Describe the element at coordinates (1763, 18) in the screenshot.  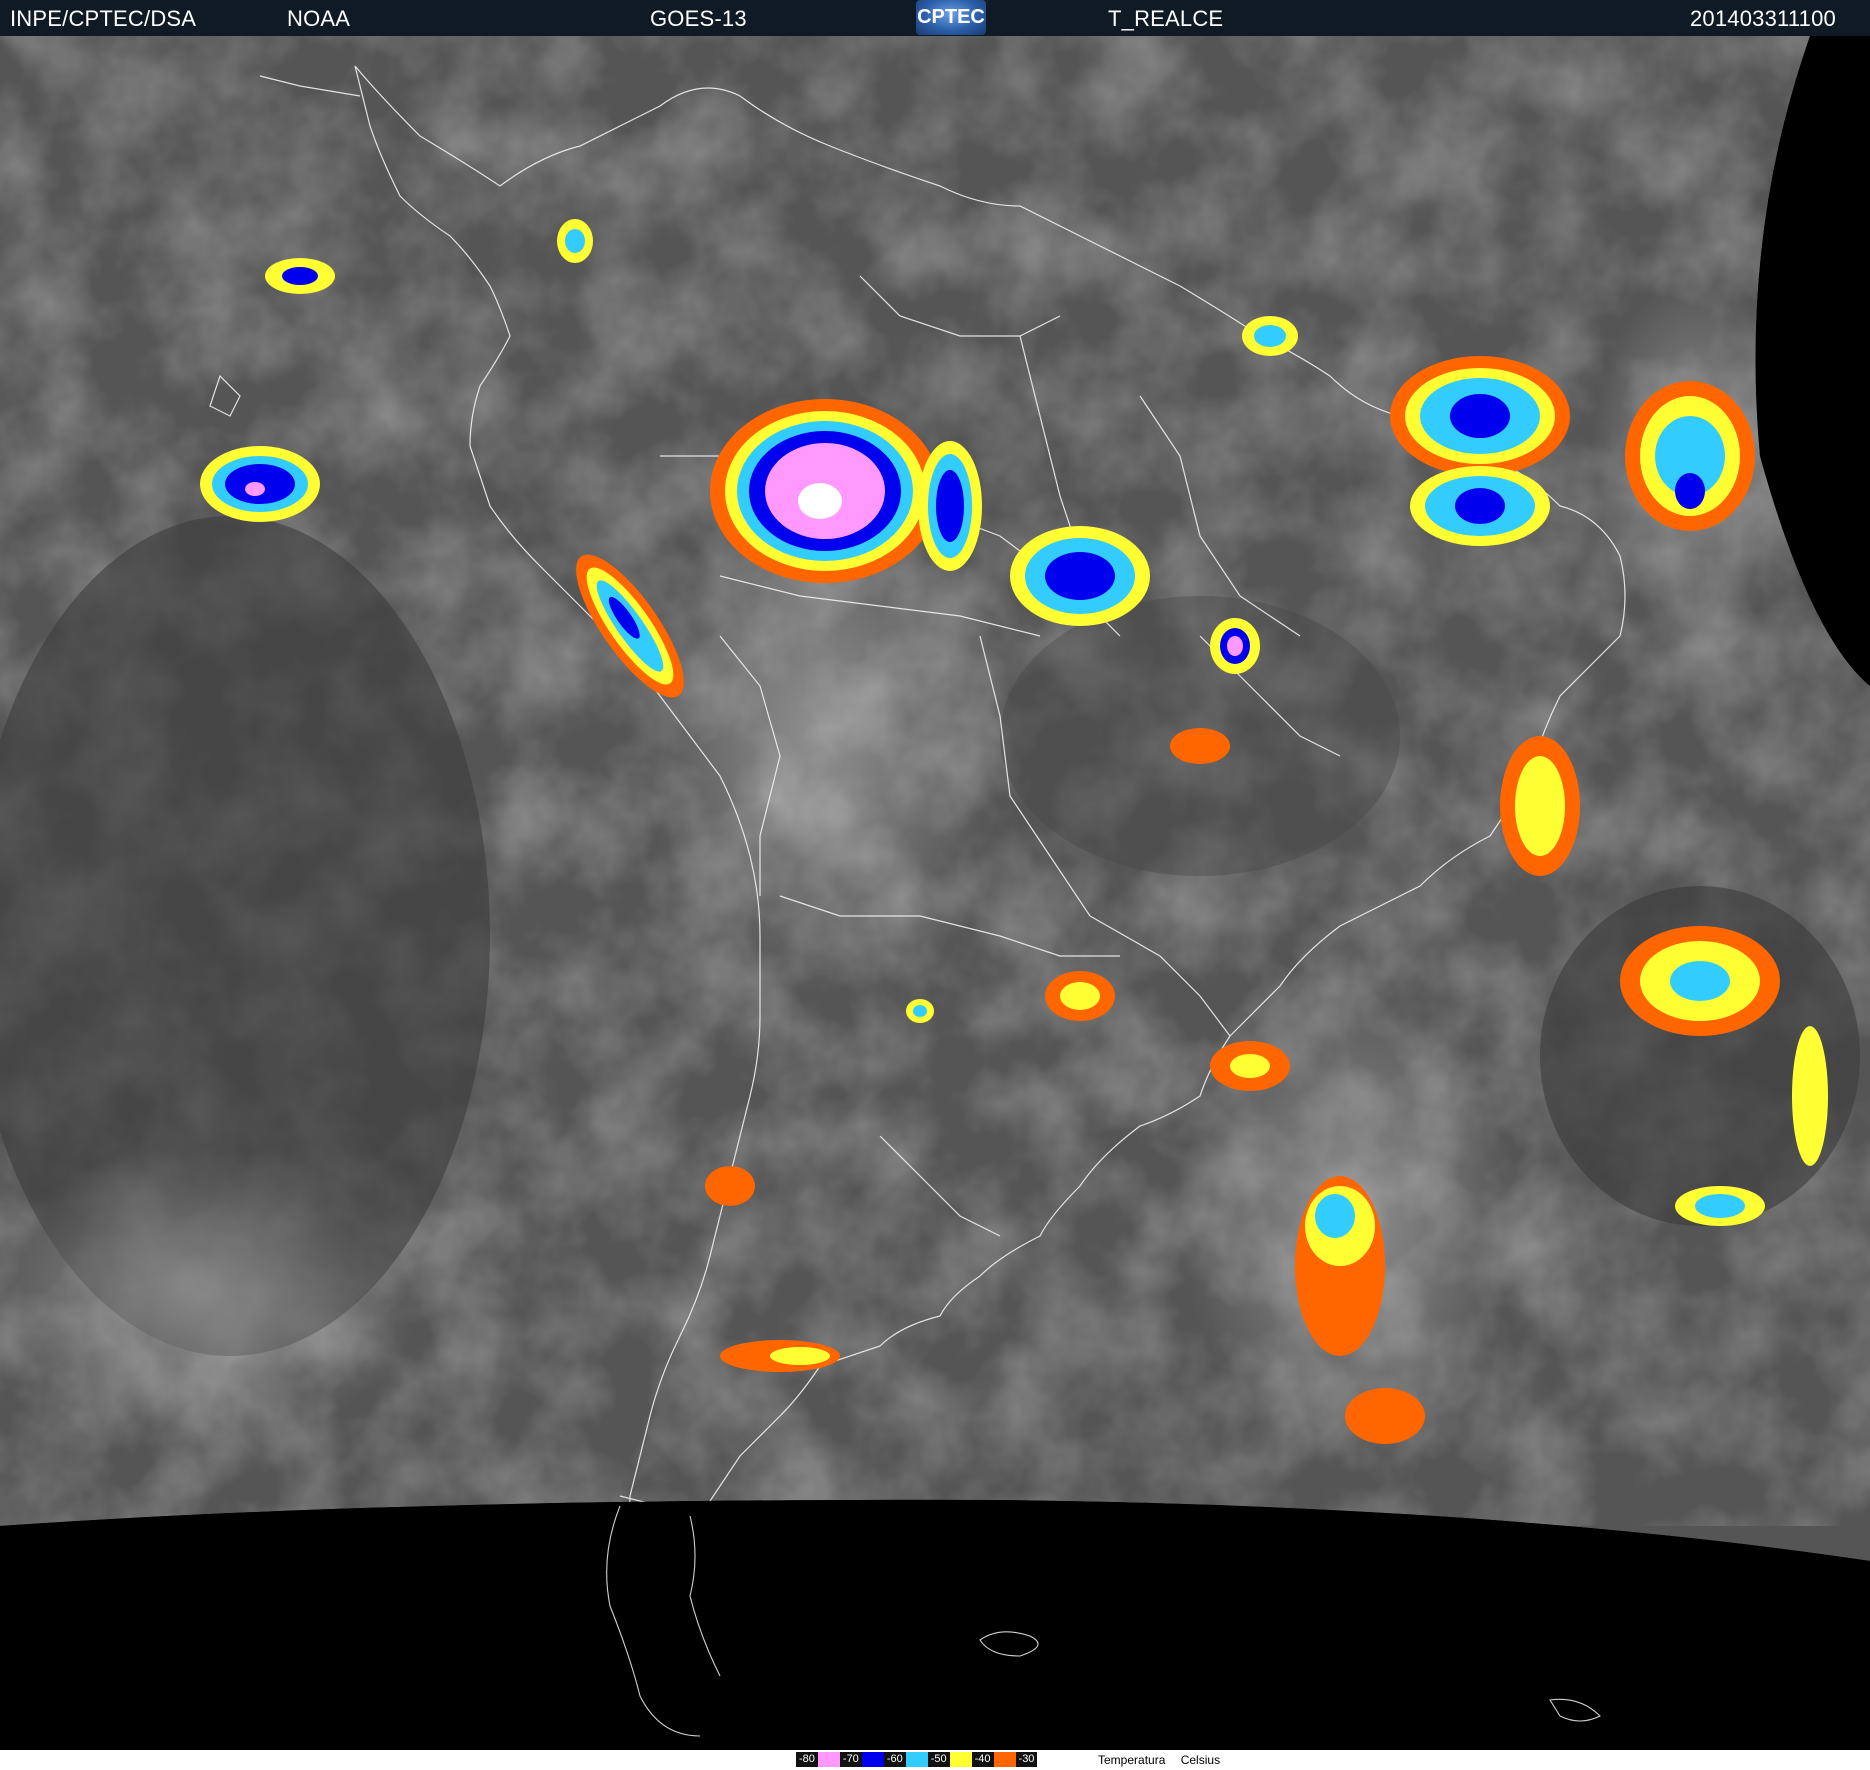
I see `timestamp-label: 201403311100` at that location.